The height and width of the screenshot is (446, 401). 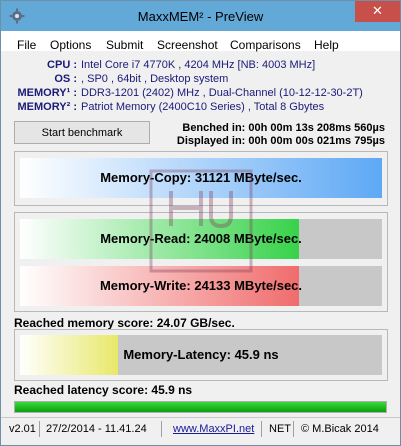 What do you see at coordinates (65, 79) in the screenshot?
I see `info-key: OS :` at bounding box center [65, 79].